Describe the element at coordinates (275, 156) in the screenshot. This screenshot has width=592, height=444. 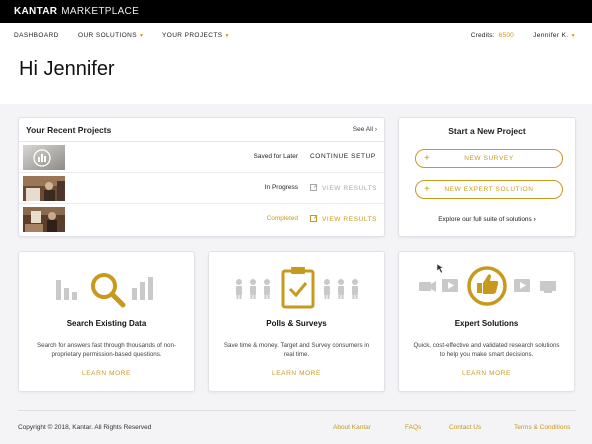
I see `project-status: Saved for Later` at that location.